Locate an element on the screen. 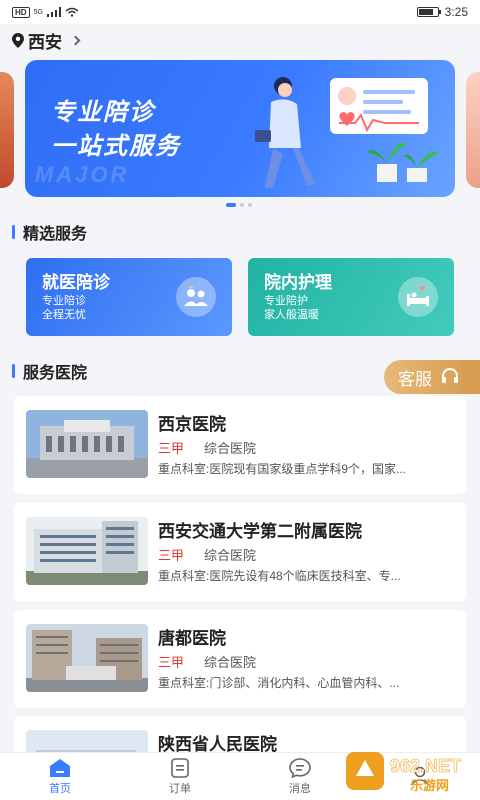 The height and width of the screenshot is (800, 480). service-subtitle: 专业陪诊 is located at coordinates (64, 301).